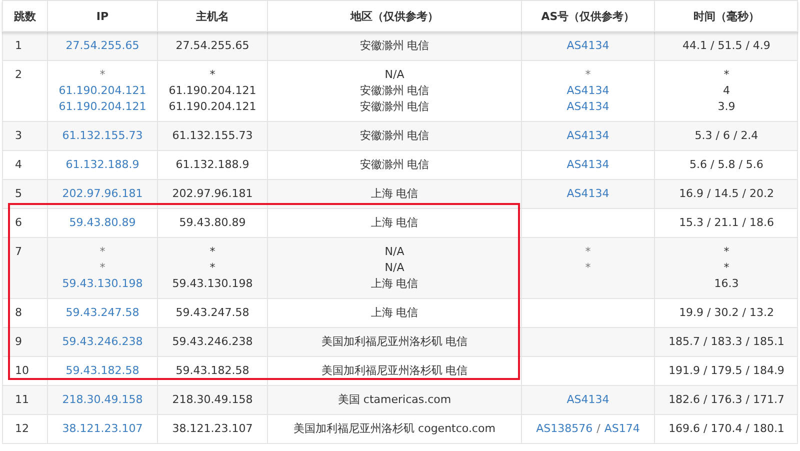 Image resolution: width=800 pixels, height=451 pixels. What do you see at coordinates (726, 400) in the screenshot?
I see `latency-text: 182.6 / 176.3 / 171.7` at bounding box center [726, 400].